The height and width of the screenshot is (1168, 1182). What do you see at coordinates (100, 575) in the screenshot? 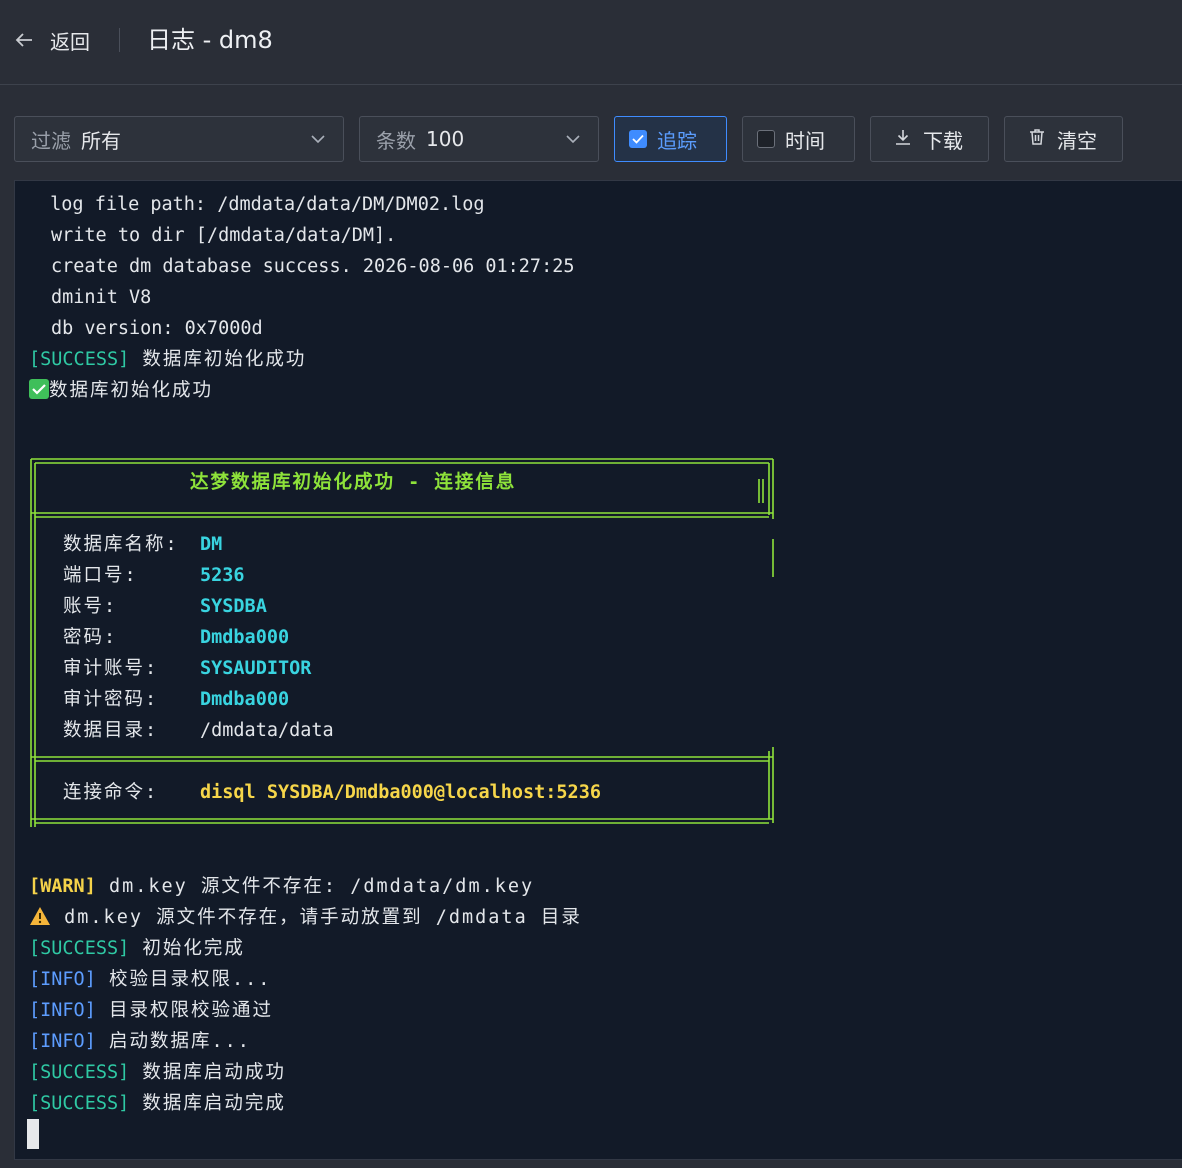
I see `info-key: 端口号:` at bounding box center [100, 575].